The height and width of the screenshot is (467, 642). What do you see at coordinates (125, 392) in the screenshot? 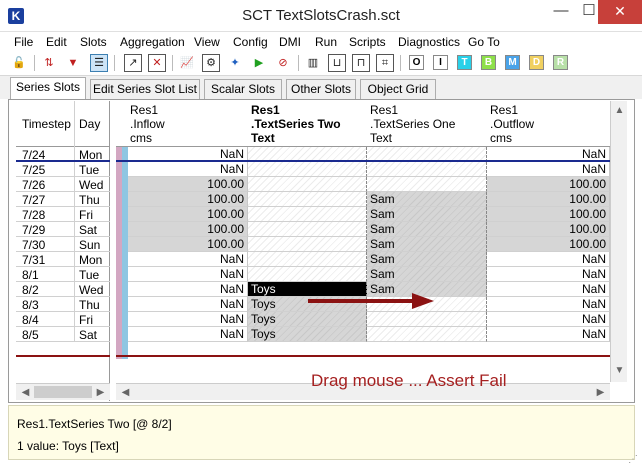
I see `scroll-left-arrow-icon: ◀` at bounding box center [125, 392].